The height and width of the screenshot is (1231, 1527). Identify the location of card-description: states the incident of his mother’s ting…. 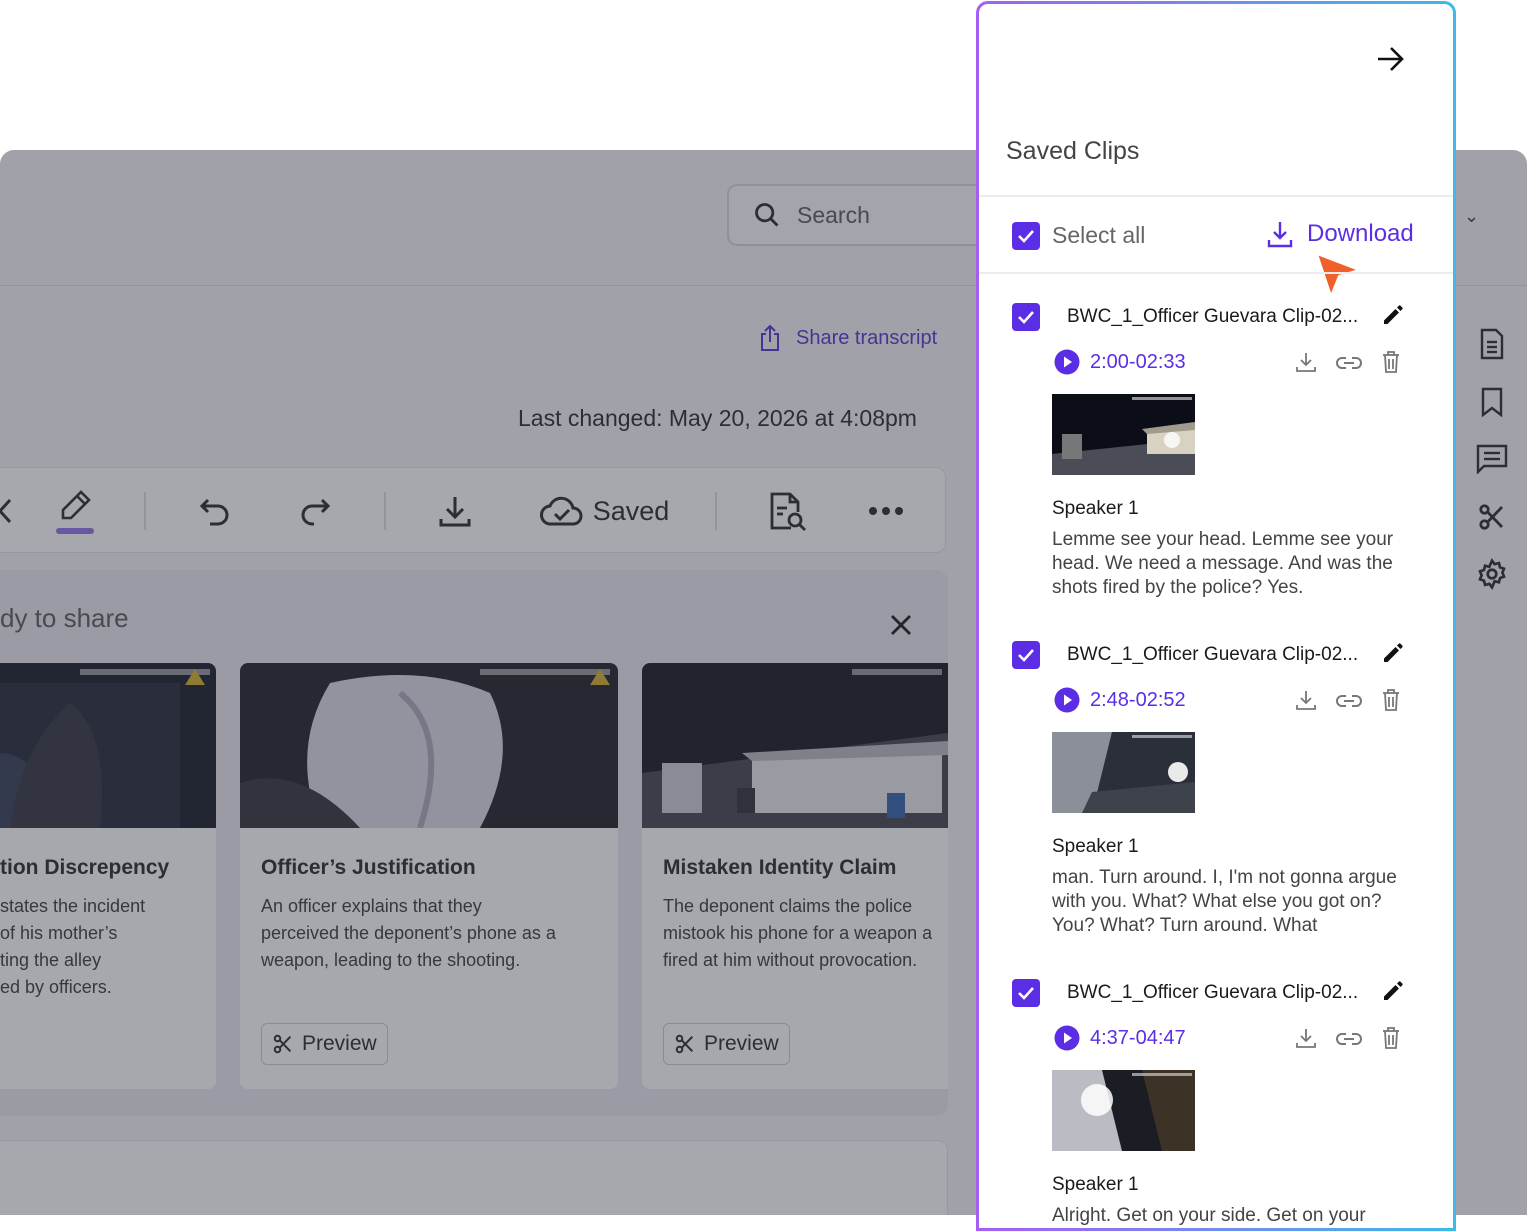
(73, 946).